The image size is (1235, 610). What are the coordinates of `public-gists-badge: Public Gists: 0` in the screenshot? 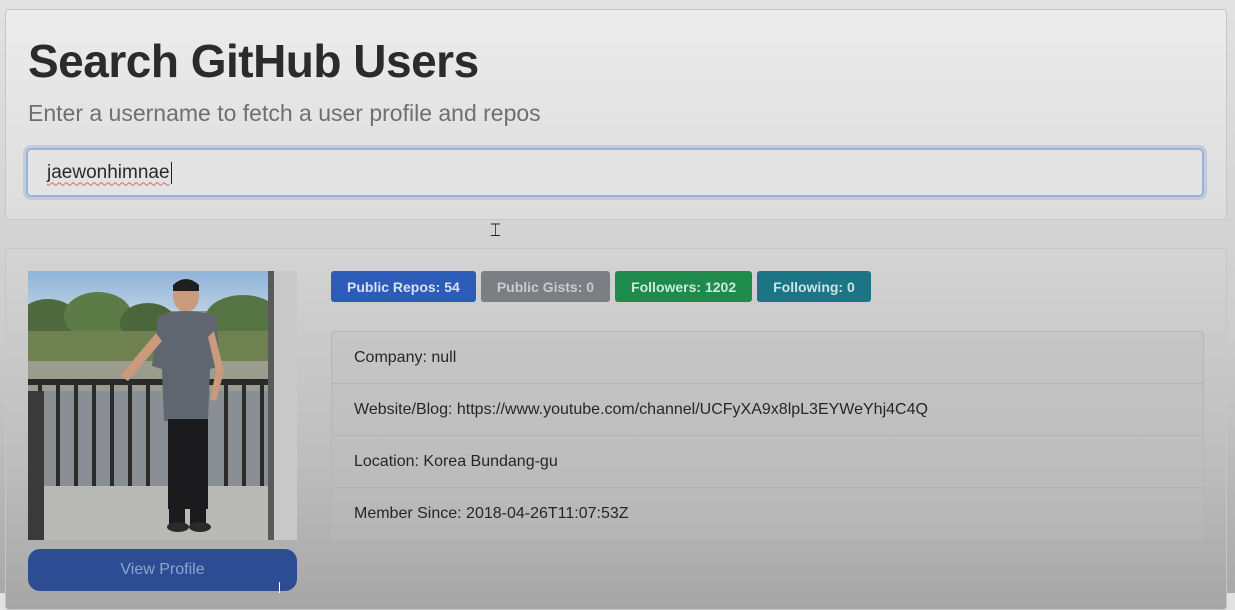 It's located at (545, 286).